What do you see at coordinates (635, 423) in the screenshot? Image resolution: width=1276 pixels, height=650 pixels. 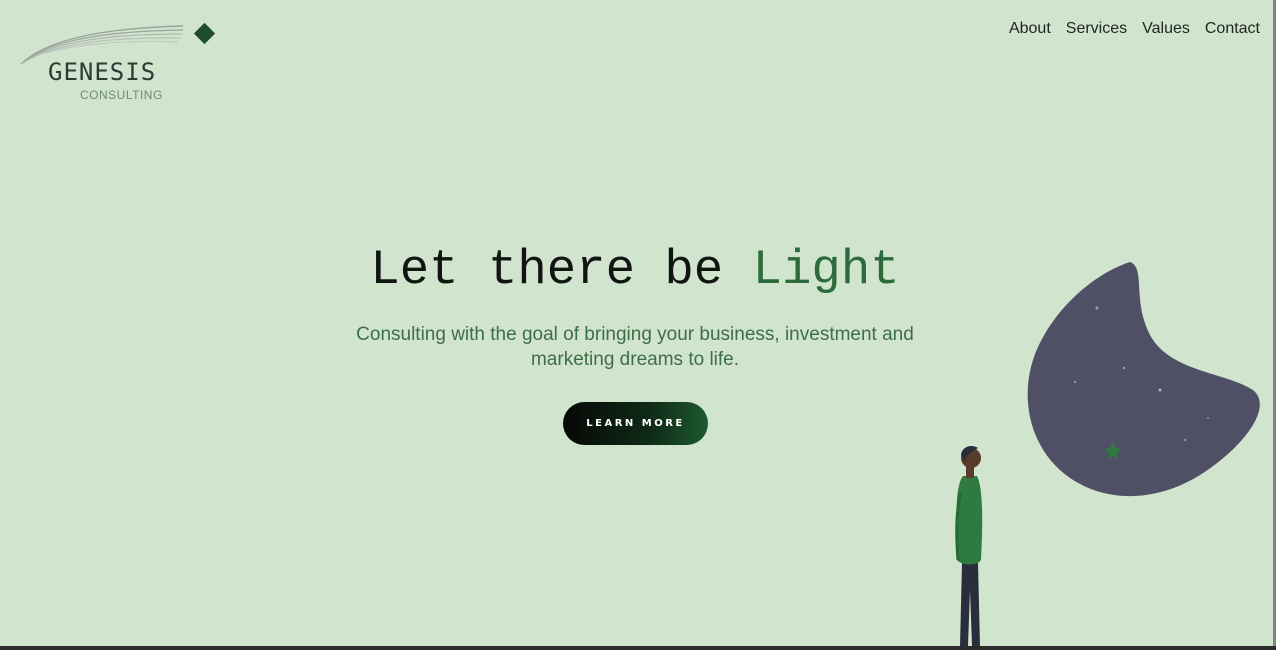 I see `learn-more-button: LEARN MORE` at bounding box center [635, 423].